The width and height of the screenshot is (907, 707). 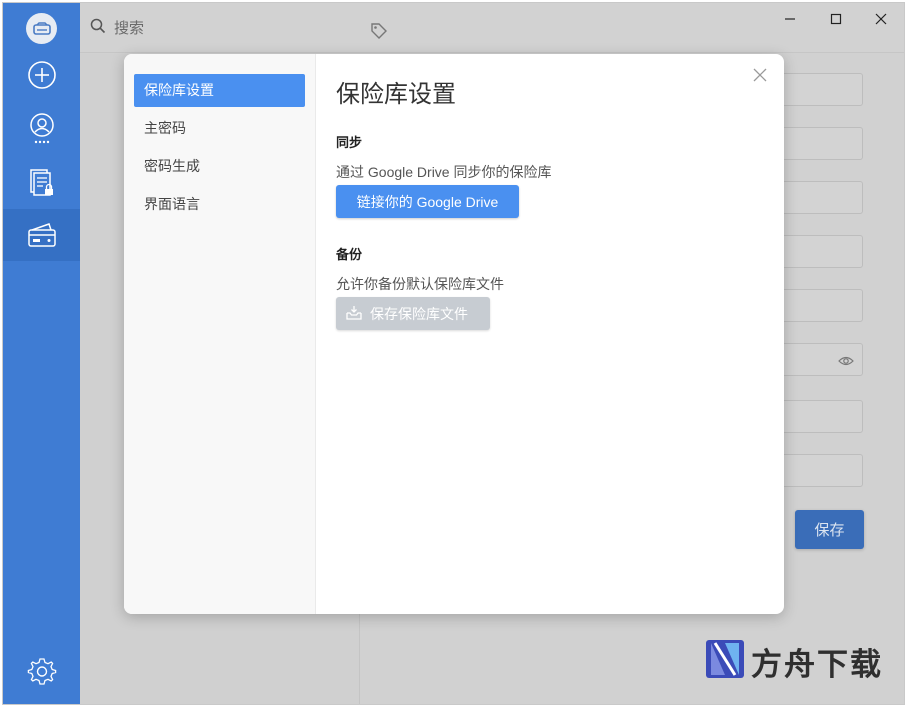 I want to click on document-lock-icon, so click(x=42, y=183).